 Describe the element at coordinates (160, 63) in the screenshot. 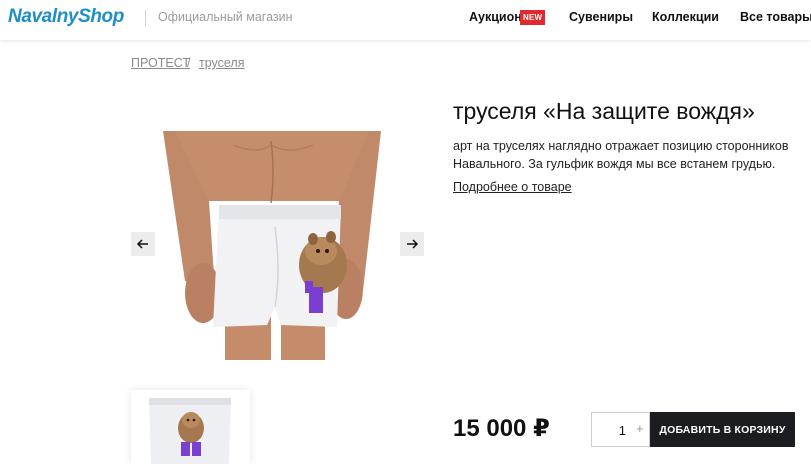

I see `breadcrumb-protest: ПРОТЕСТ` at that location.